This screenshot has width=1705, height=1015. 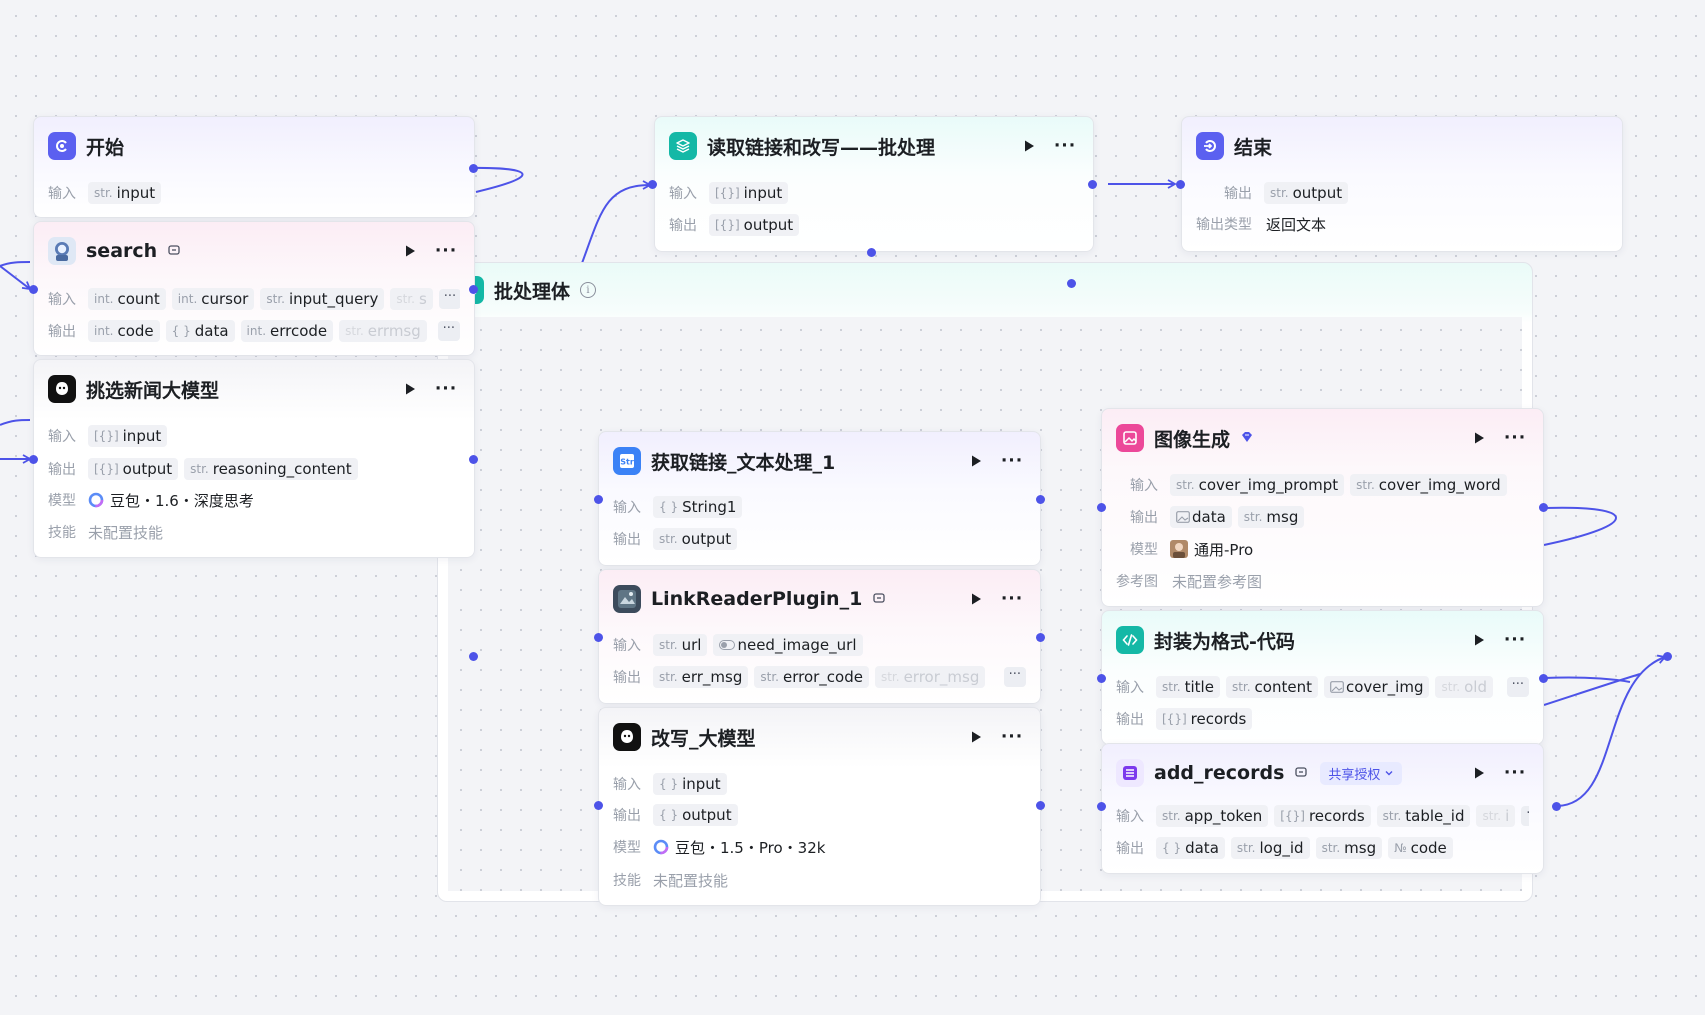 What do you see at coordinates (1137, 582) in the screenshot?
I see `row-label: 参考图` at bounding box center [1137, 582].